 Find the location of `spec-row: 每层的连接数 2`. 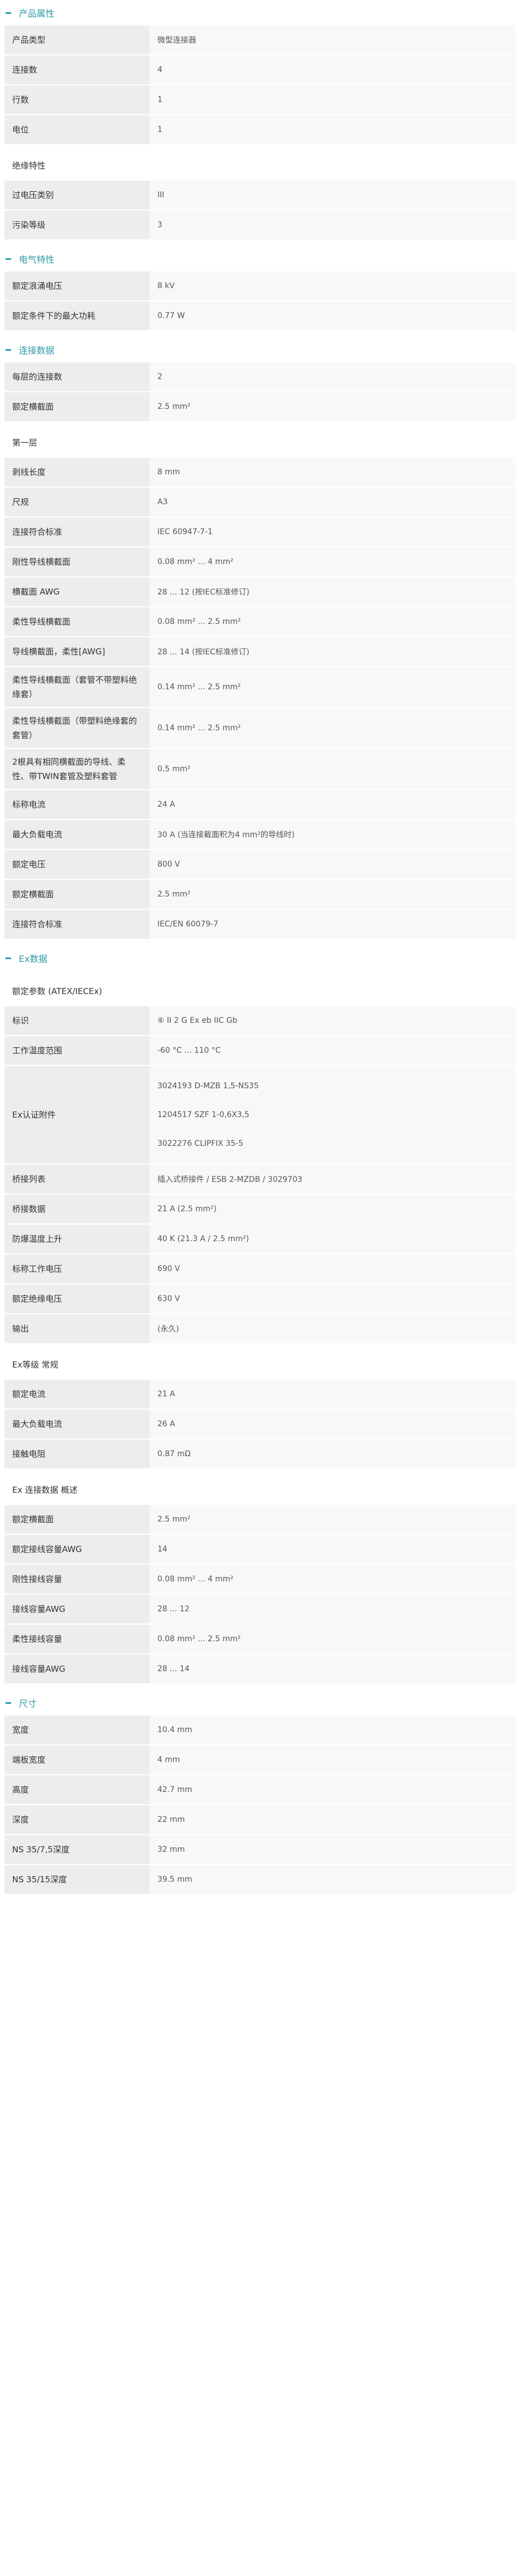

spec-row: 每层的连接数 2 is located at coordinates (259, 377).